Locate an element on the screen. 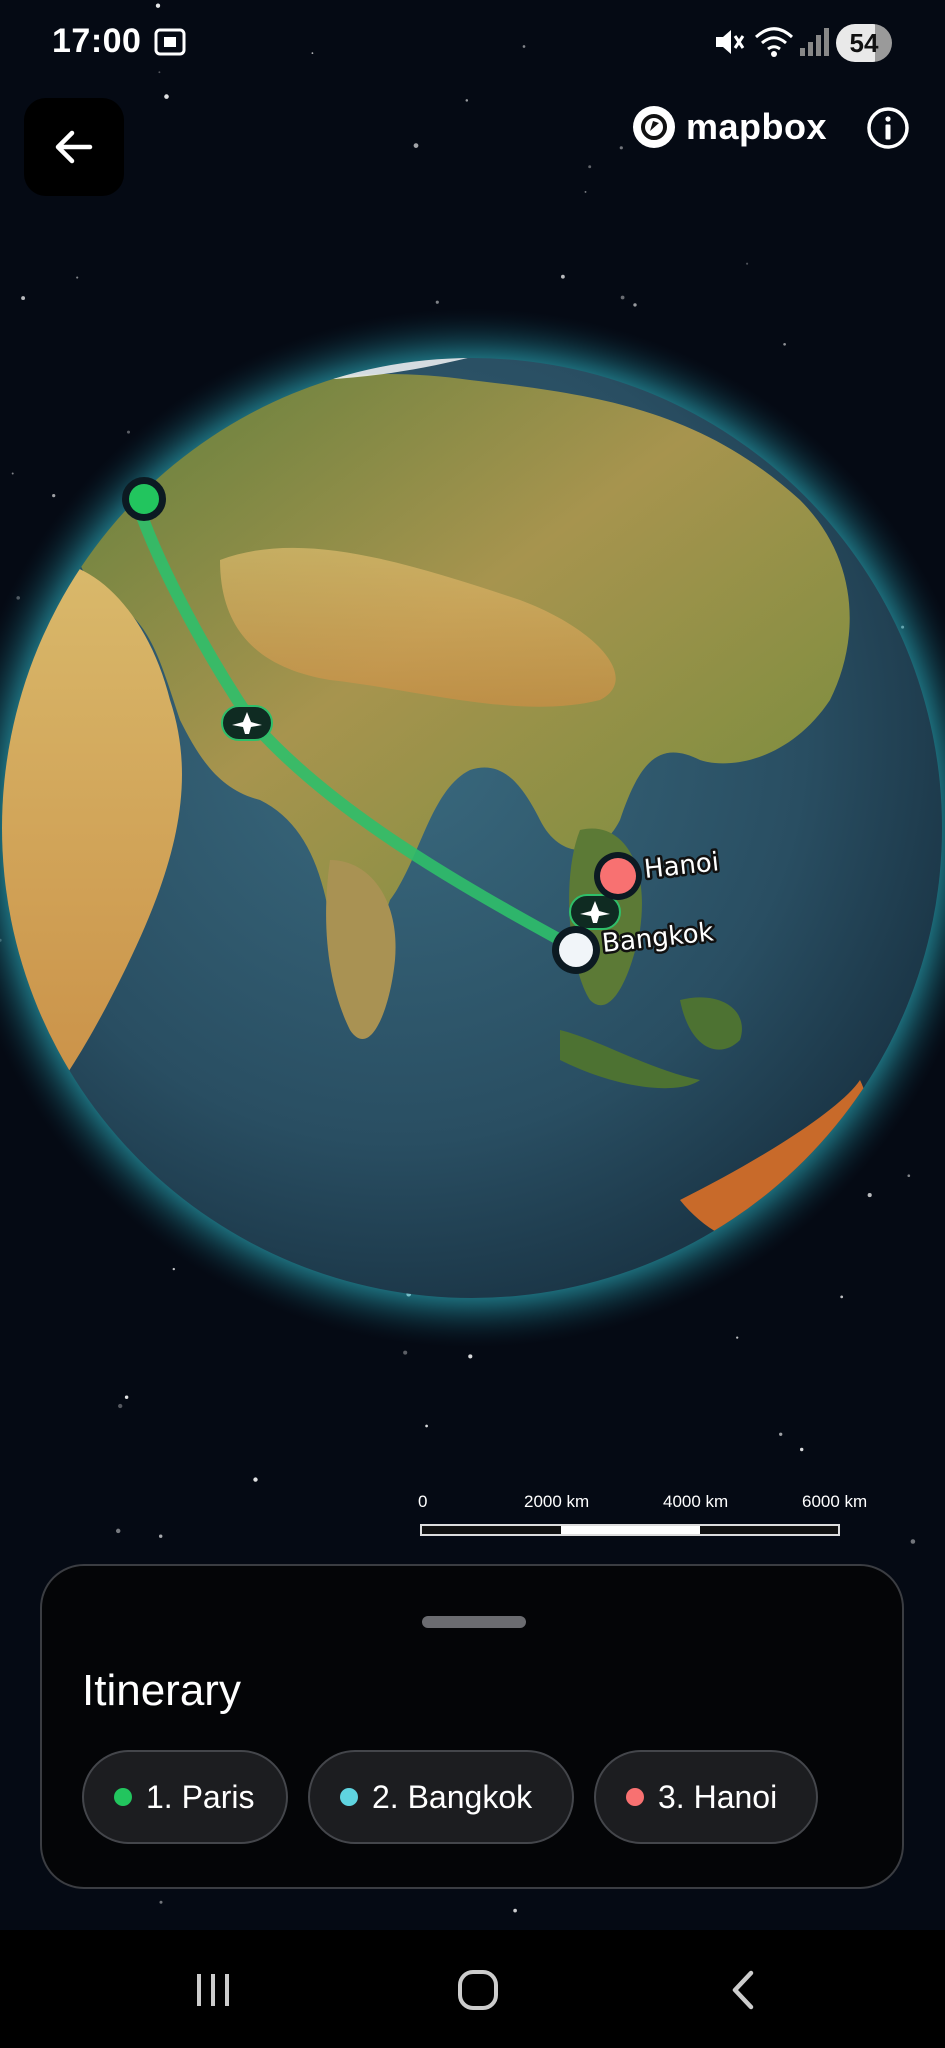  wifi-icon is located at coordinates (774, 44).